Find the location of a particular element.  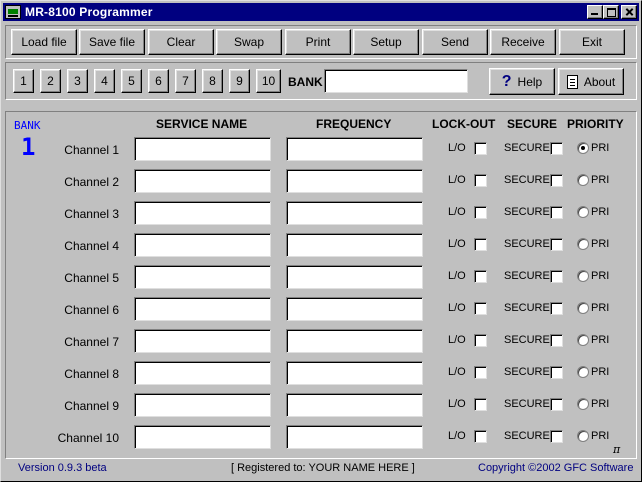

send-button: Send is located at coordinates (455, 42).